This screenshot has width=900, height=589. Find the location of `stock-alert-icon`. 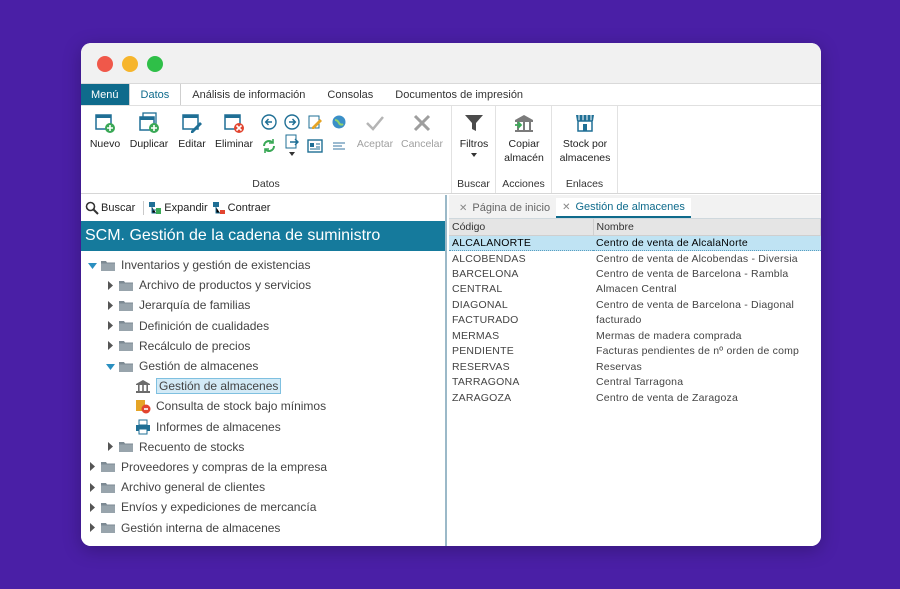

stock-alert-icon is located at coordinates (143, 407).